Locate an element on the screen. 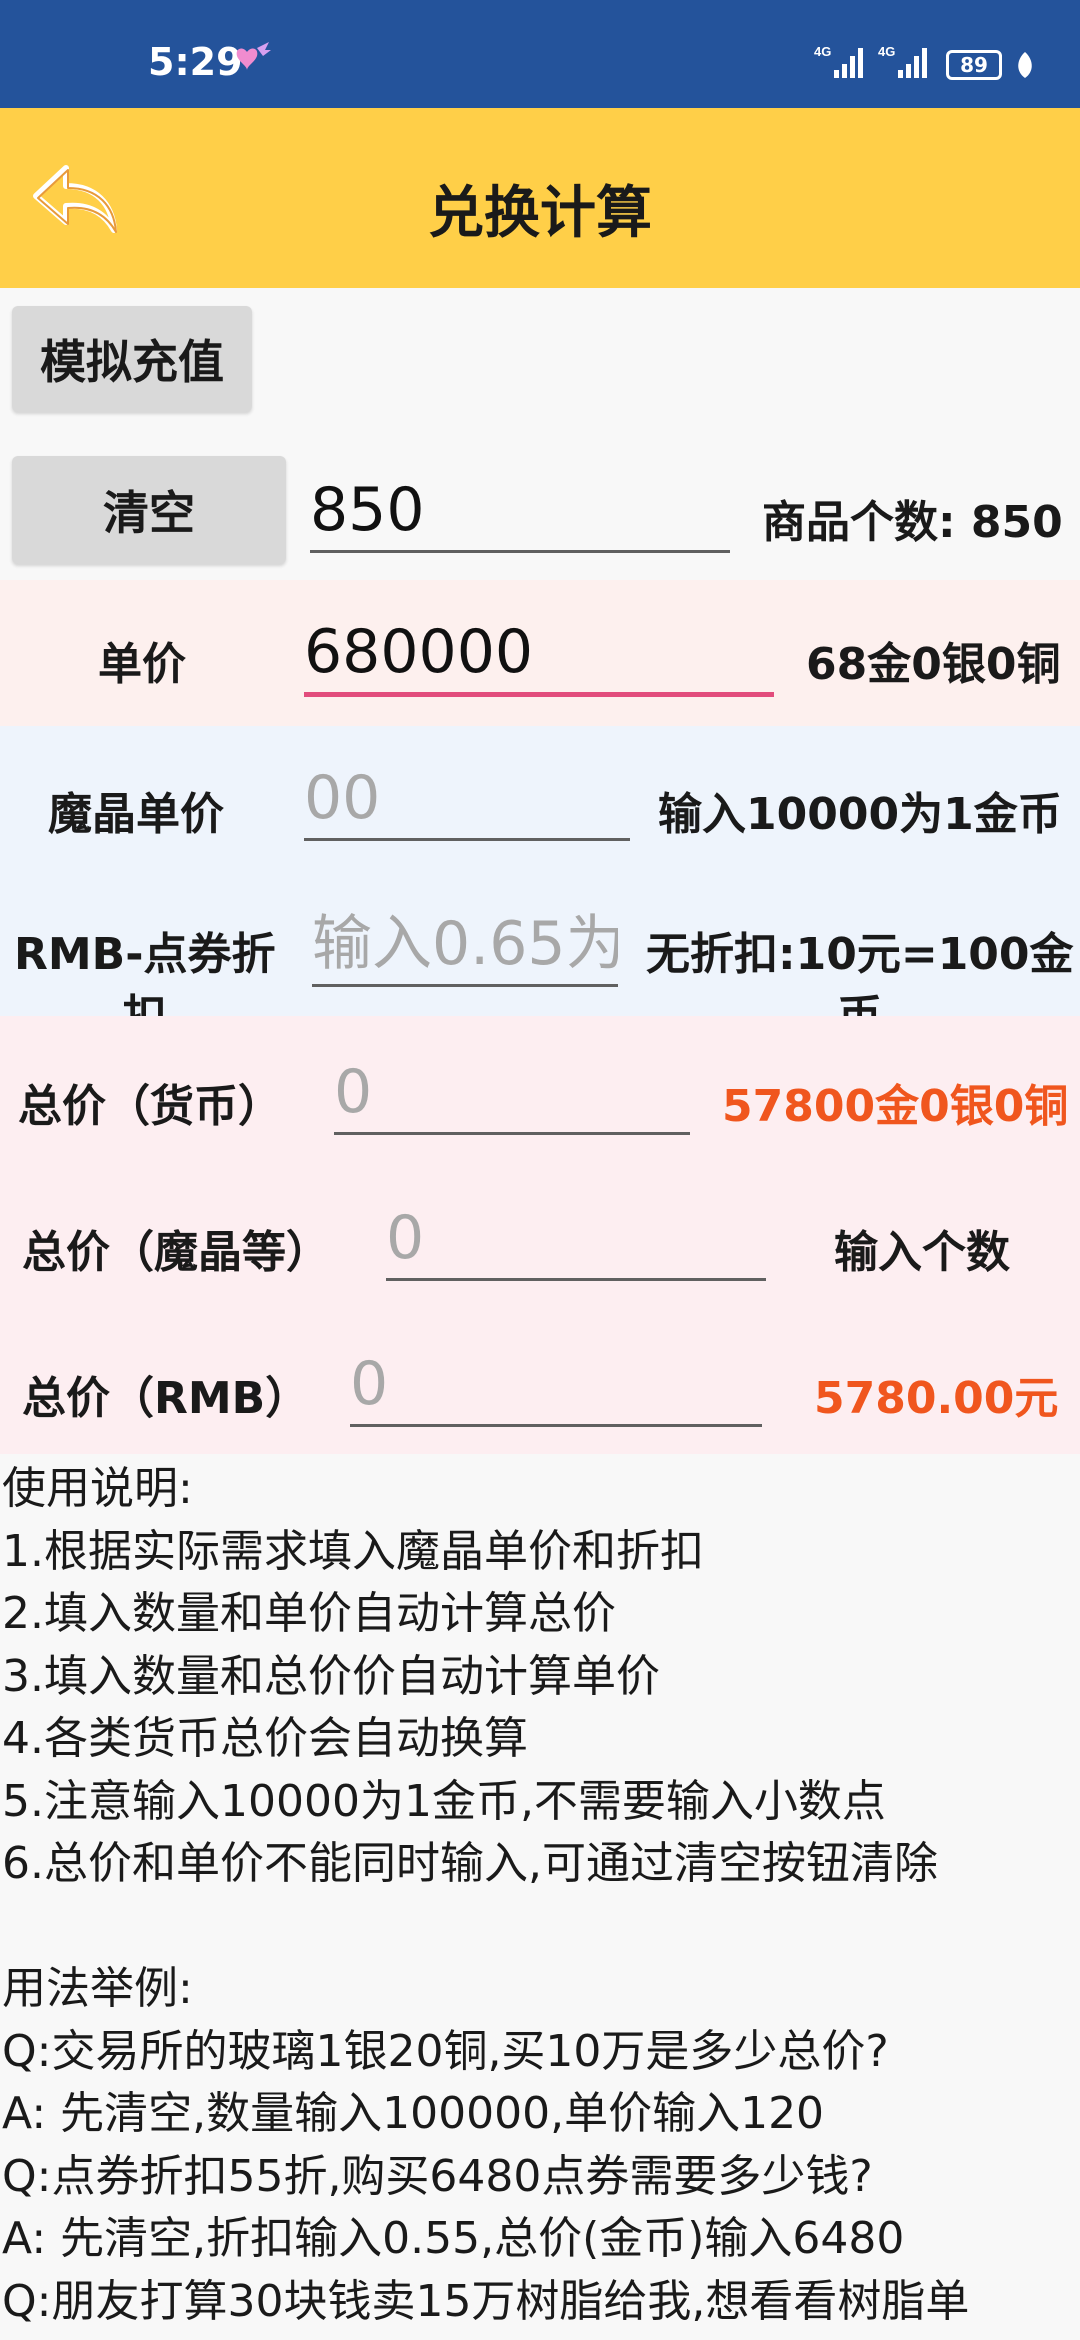 This screenshot has height=2340, width=1080. status-time: 5:29 is located at coordinates (195, 62).